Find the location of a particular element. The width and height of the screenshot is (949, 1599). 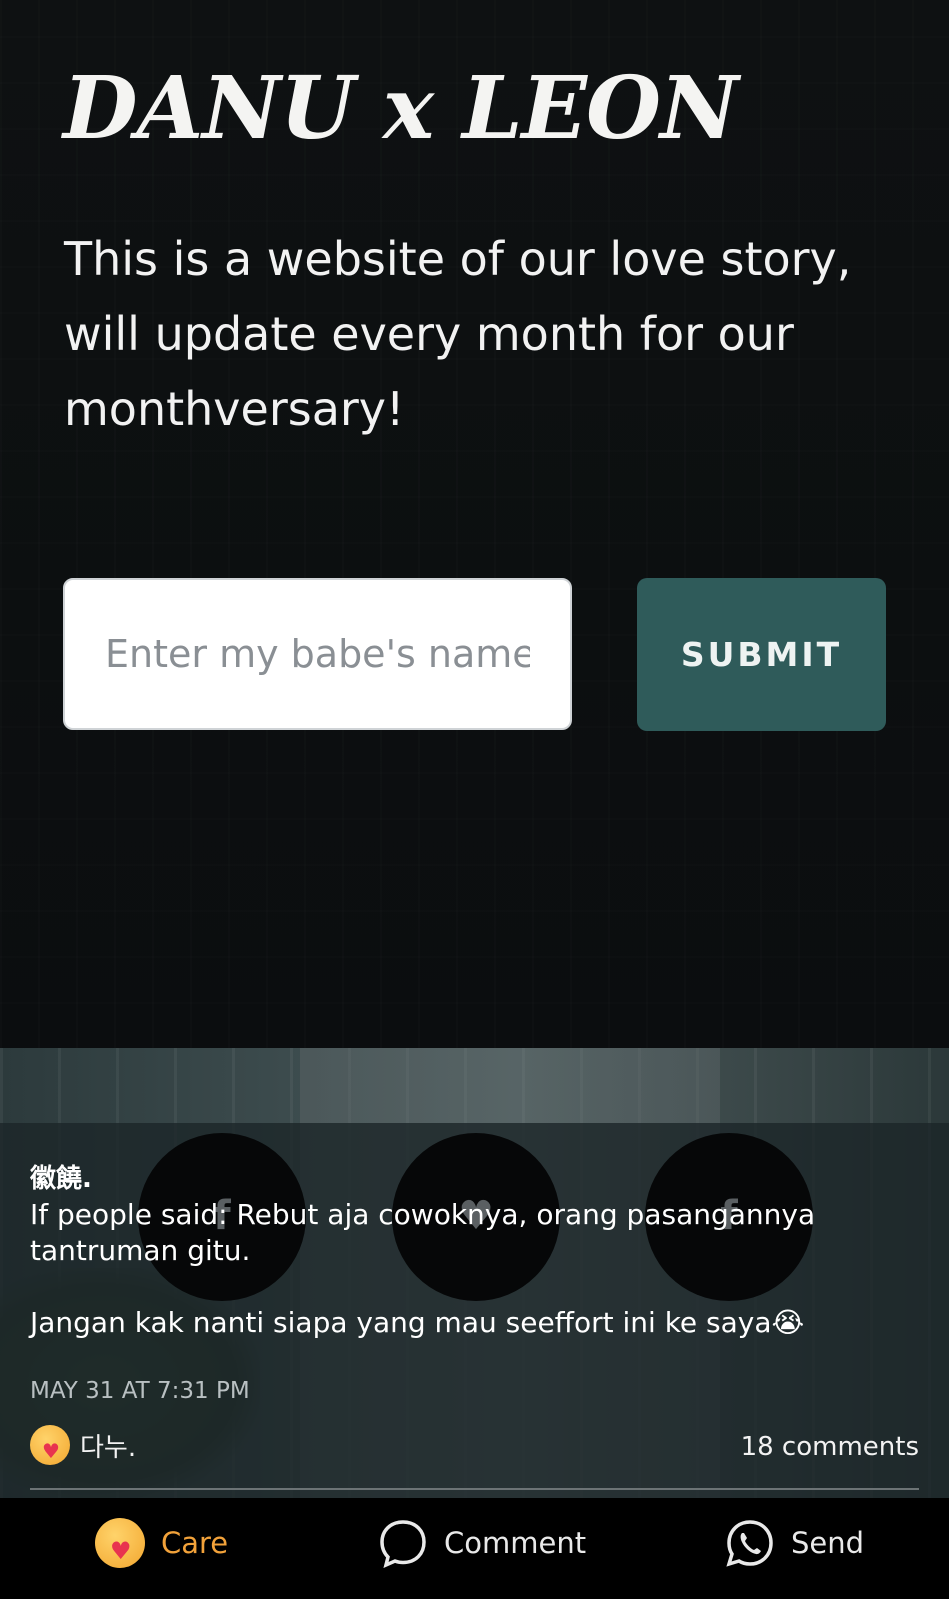

comment-author: 徽饒. is located at coordinates (61, 1176).